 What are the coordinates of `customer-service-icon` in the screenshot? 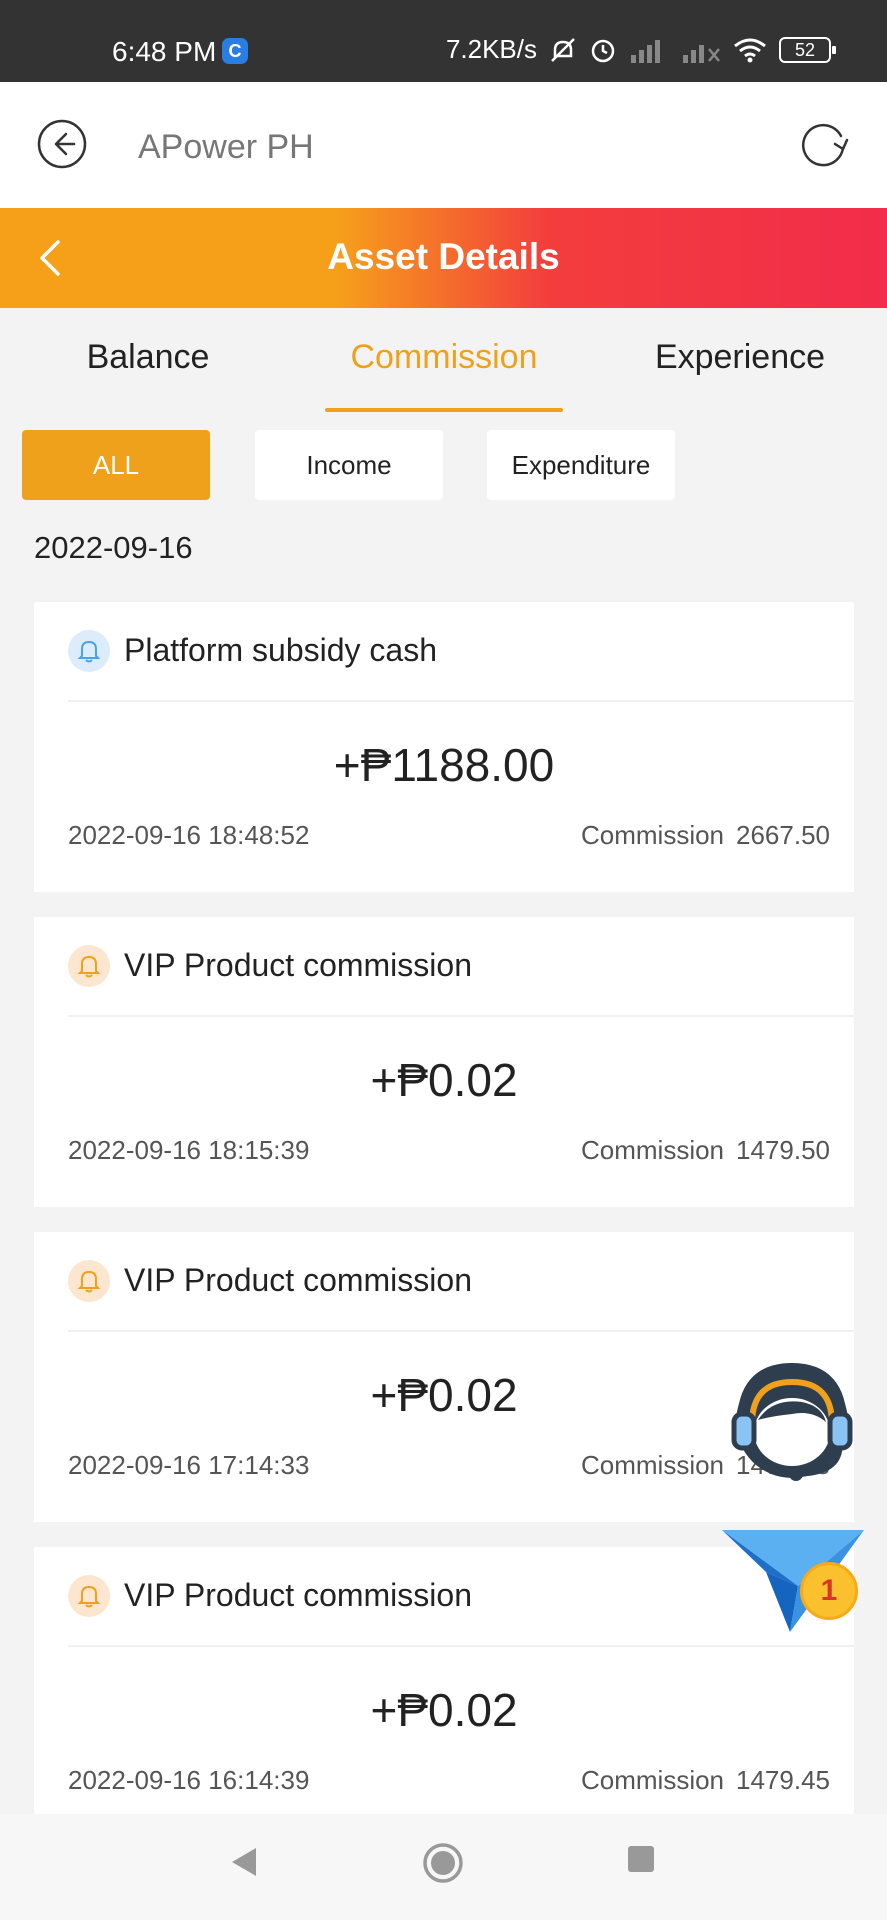 It's located at (792, 1420).